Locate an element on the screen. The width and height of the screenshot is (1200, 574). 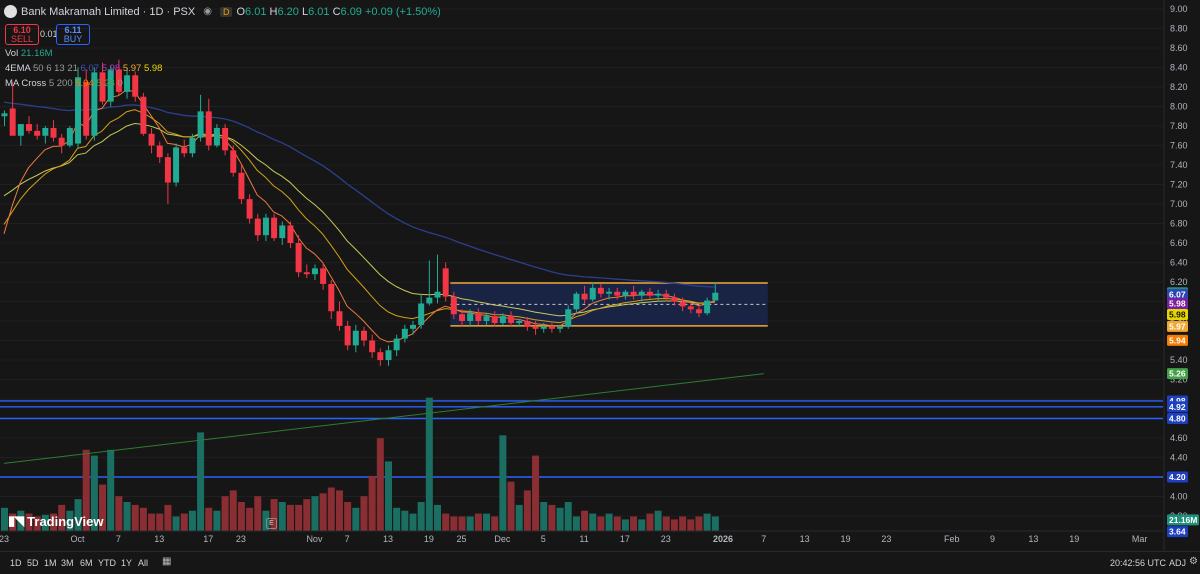
calendar-icon: ▦ is located at coordinates (166, 561).